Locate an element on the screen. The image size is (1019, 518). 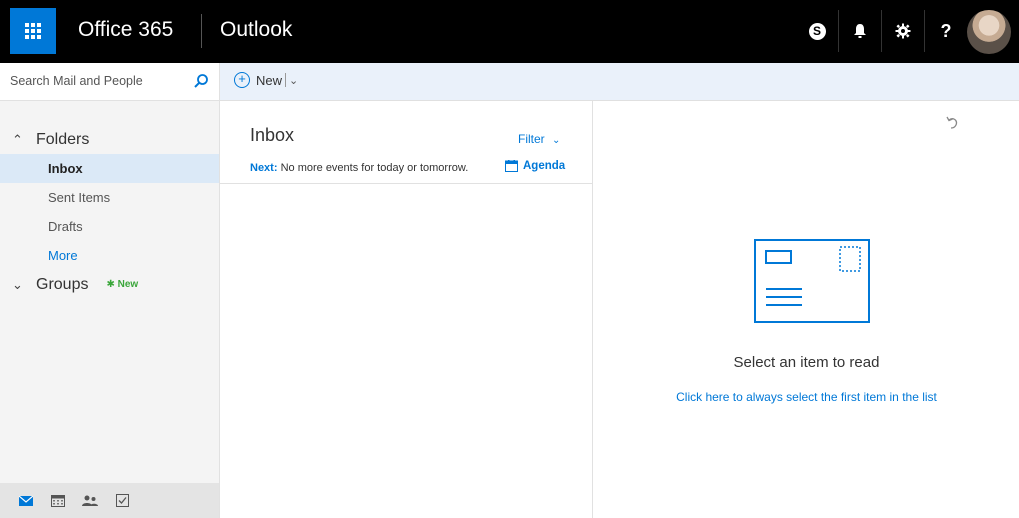
mail-icon is located at coordinates (26, 500).